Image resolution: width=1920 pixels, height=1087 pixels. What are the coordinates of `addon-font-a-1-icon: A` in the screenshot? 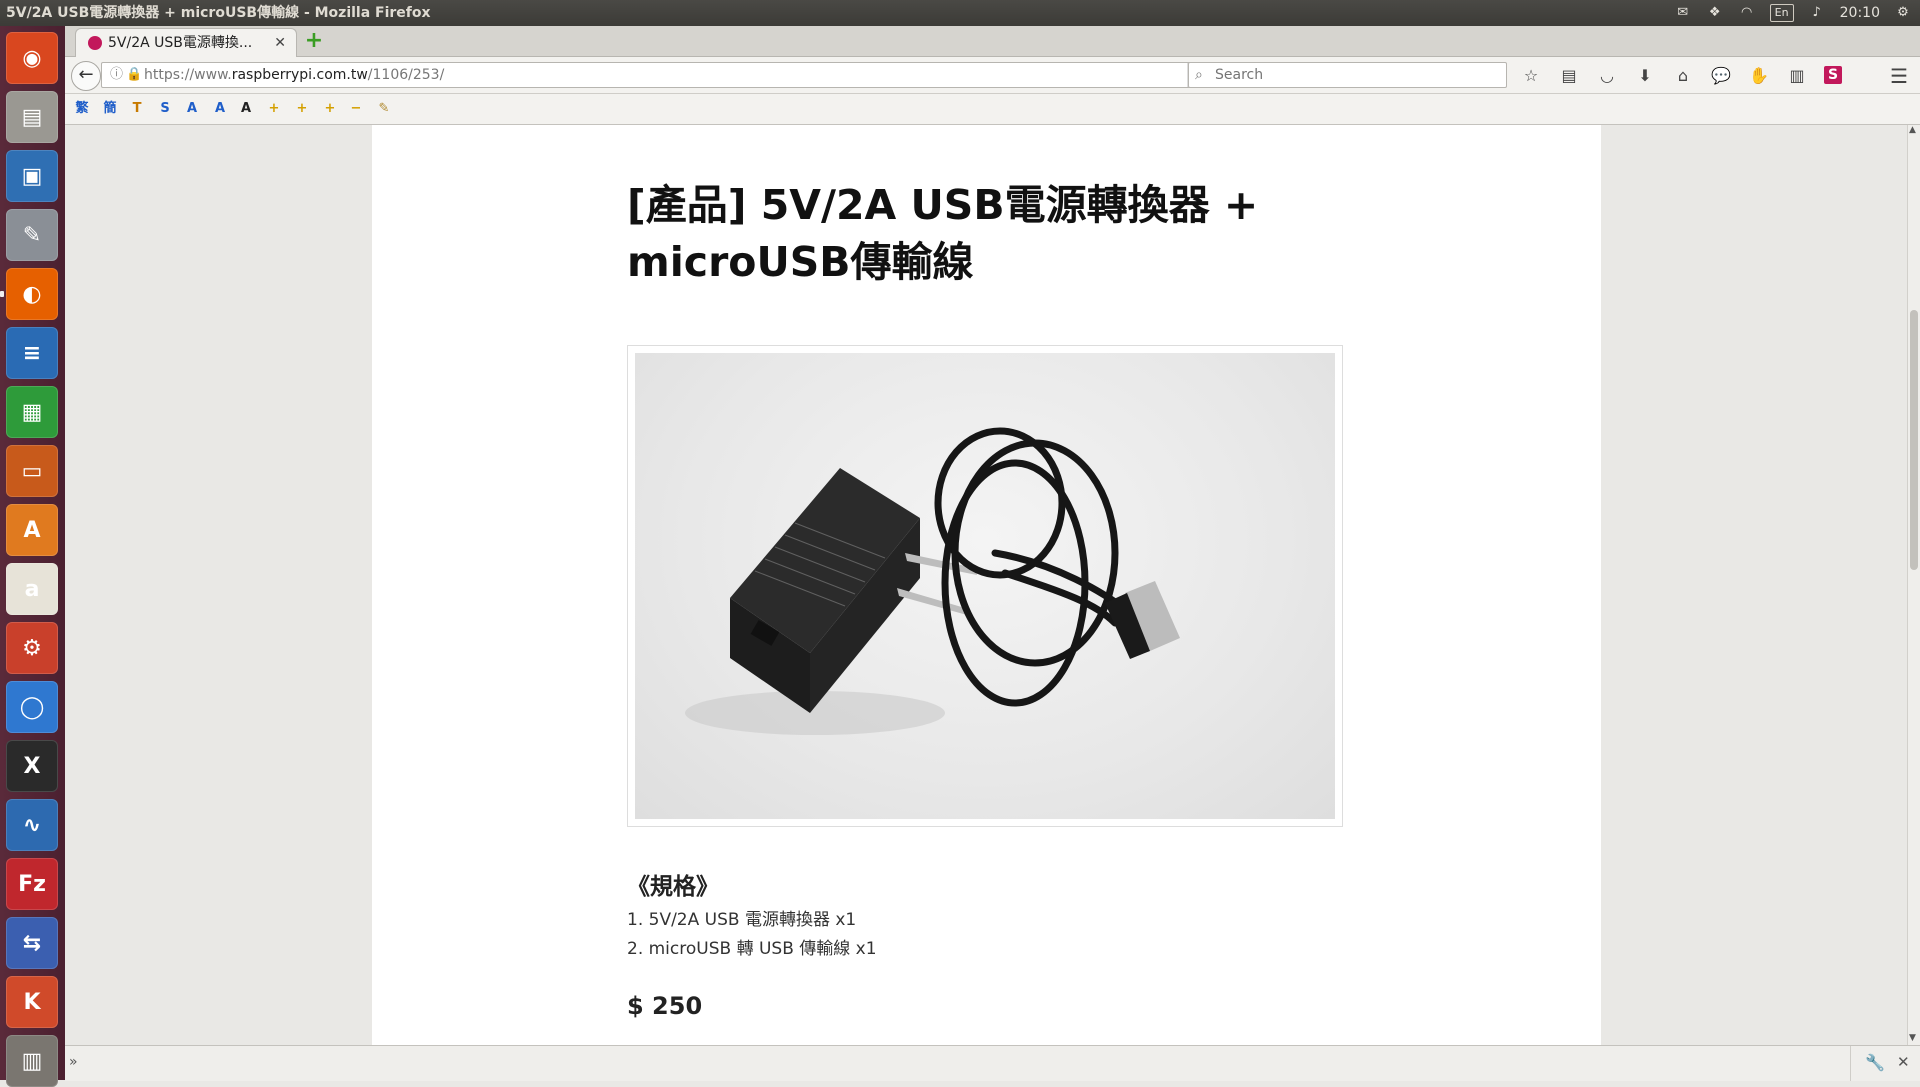 It's located at (192, 109).